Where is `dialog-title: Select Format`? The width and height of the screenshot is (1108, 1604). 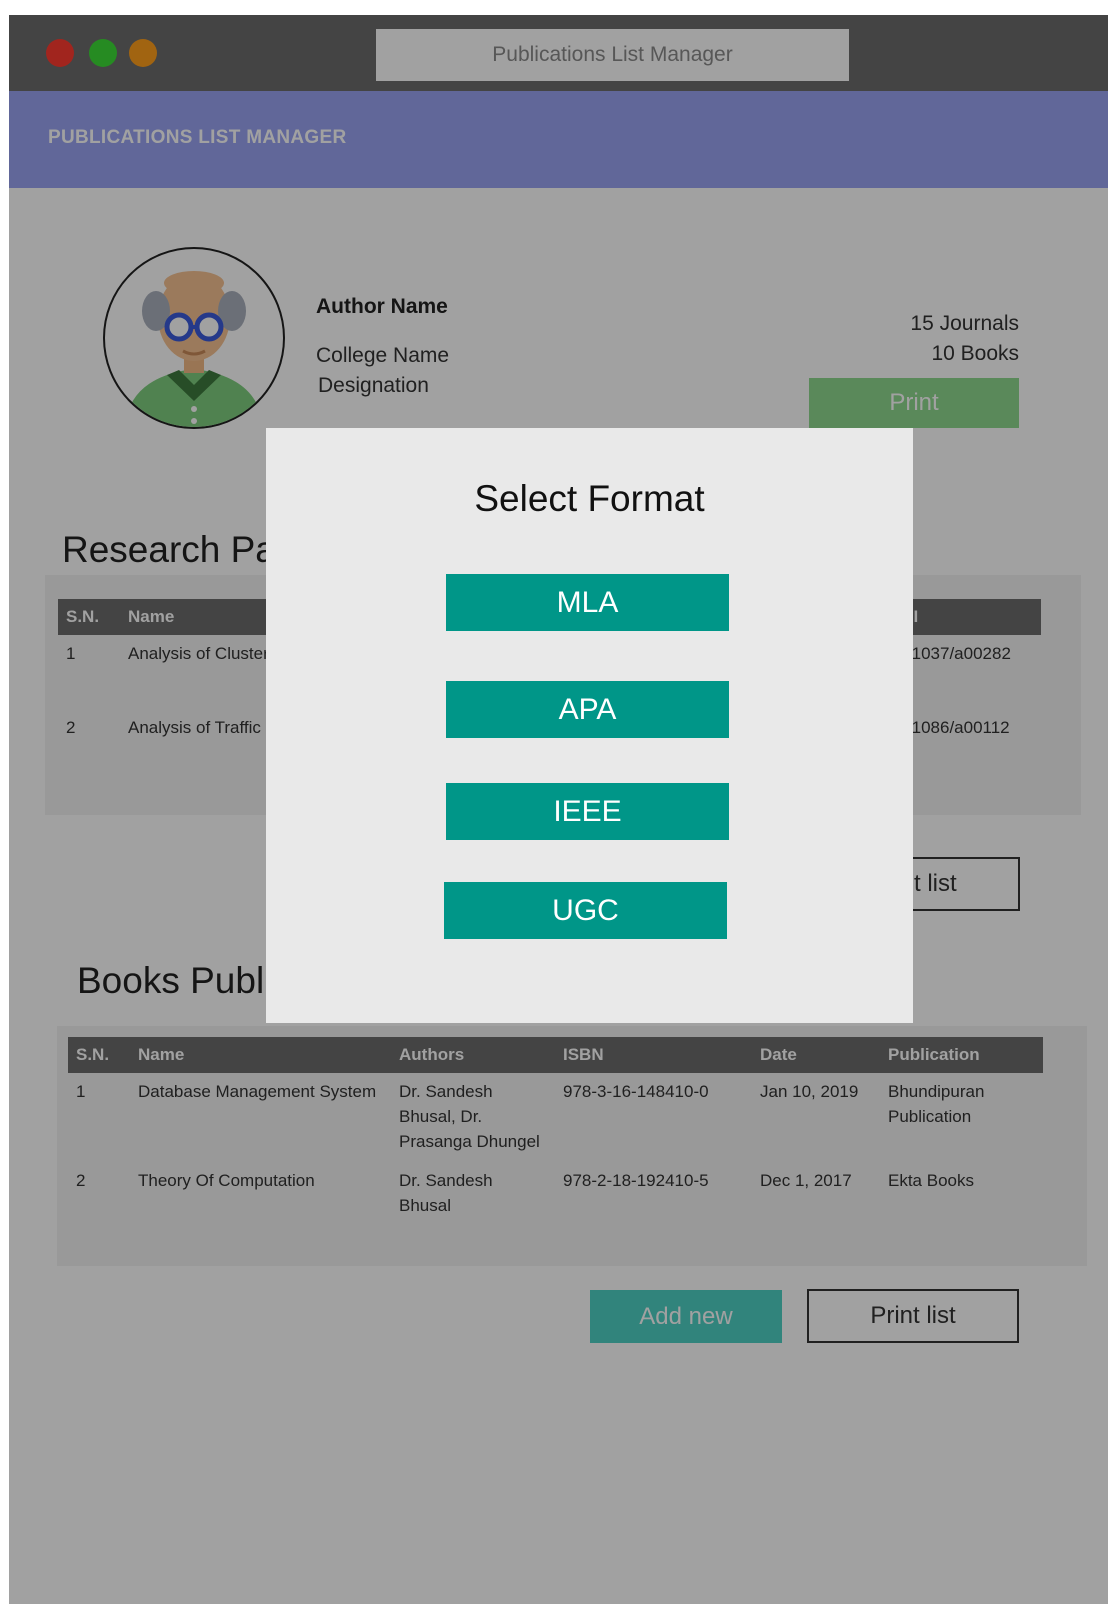
dialog-title: Select Format is located at coordinates (589, 498).